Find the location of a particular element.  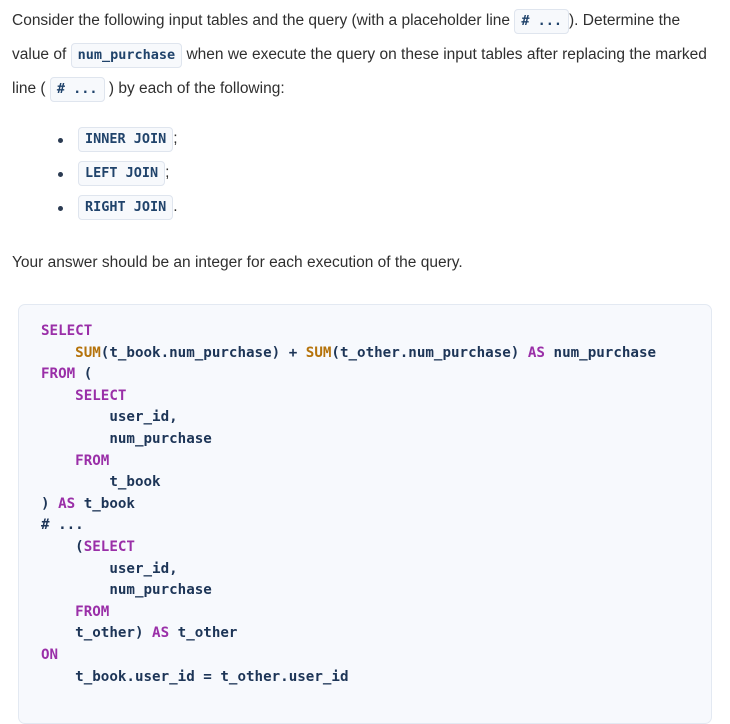

list-item: LEFT JOIN; is located at coordinates (365, 173).